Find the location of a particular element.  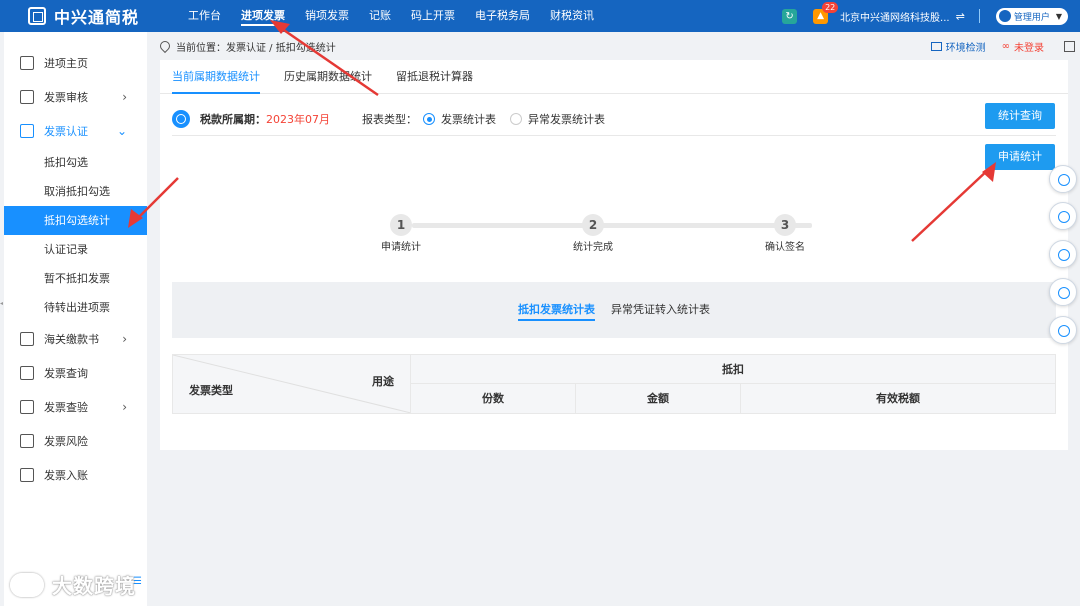

watermark-logo-icon is located at coordinates (27, 584).